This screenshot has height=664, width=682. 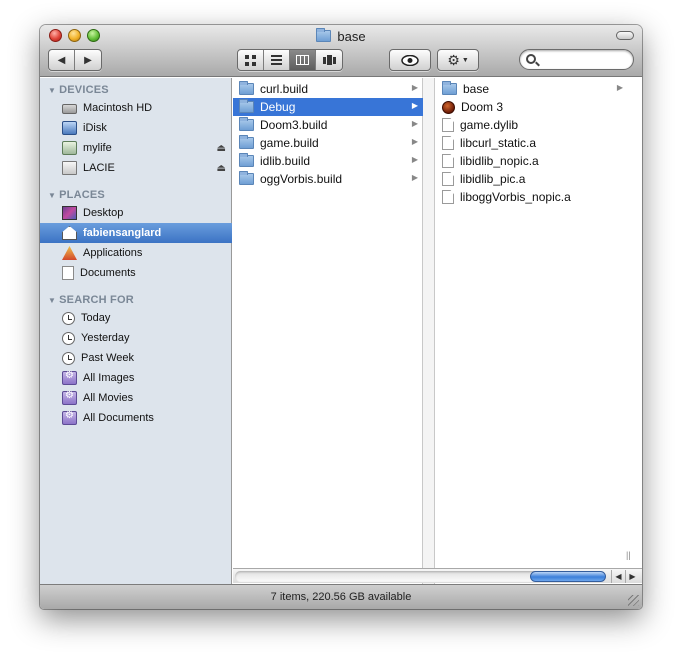 I want to click on column-item-curl-build: curl.build ▶, so click(x=328, y=89).